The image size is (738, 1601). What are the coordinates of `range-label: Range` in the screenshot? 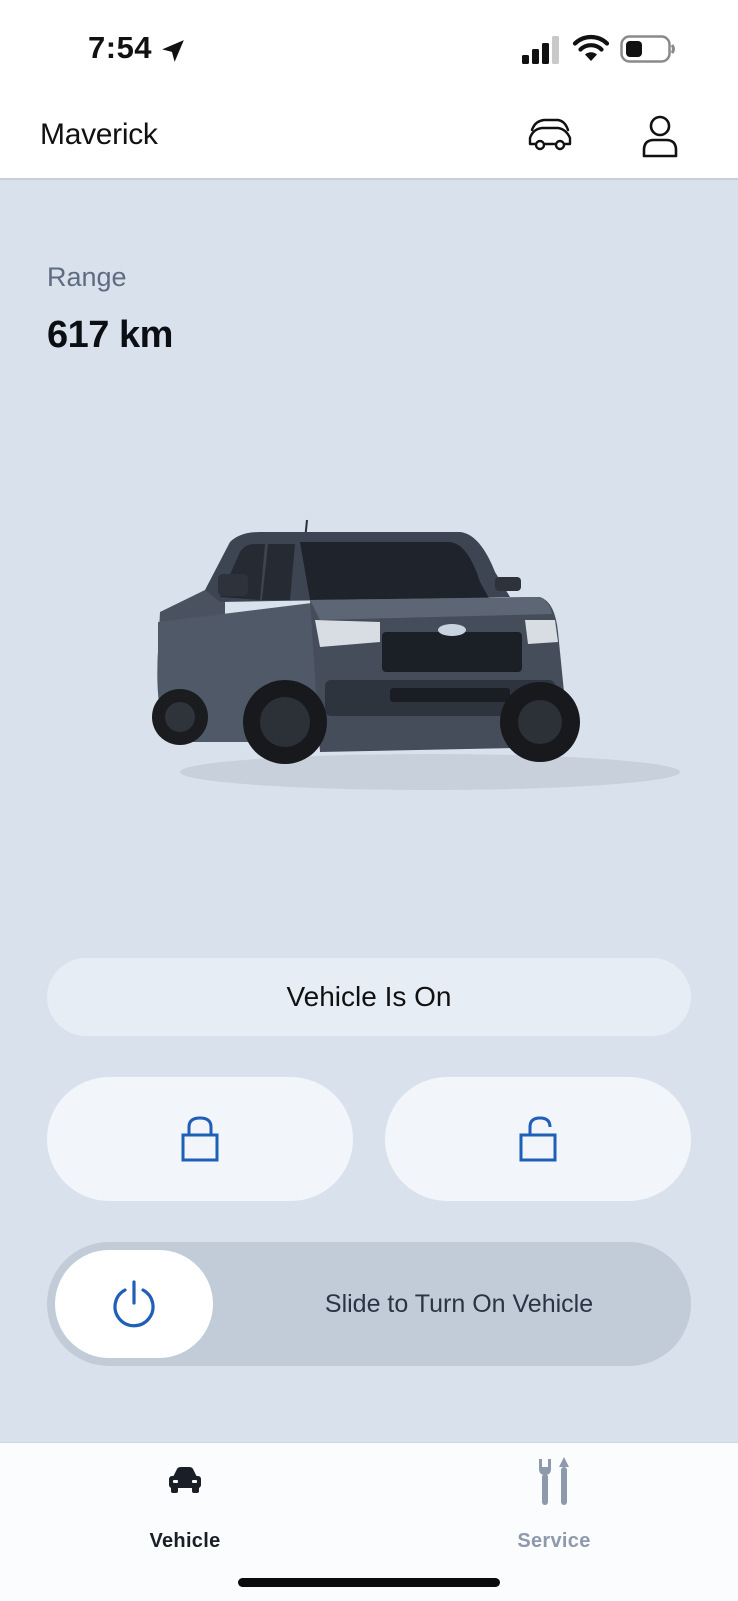 It's located at (87, 277).